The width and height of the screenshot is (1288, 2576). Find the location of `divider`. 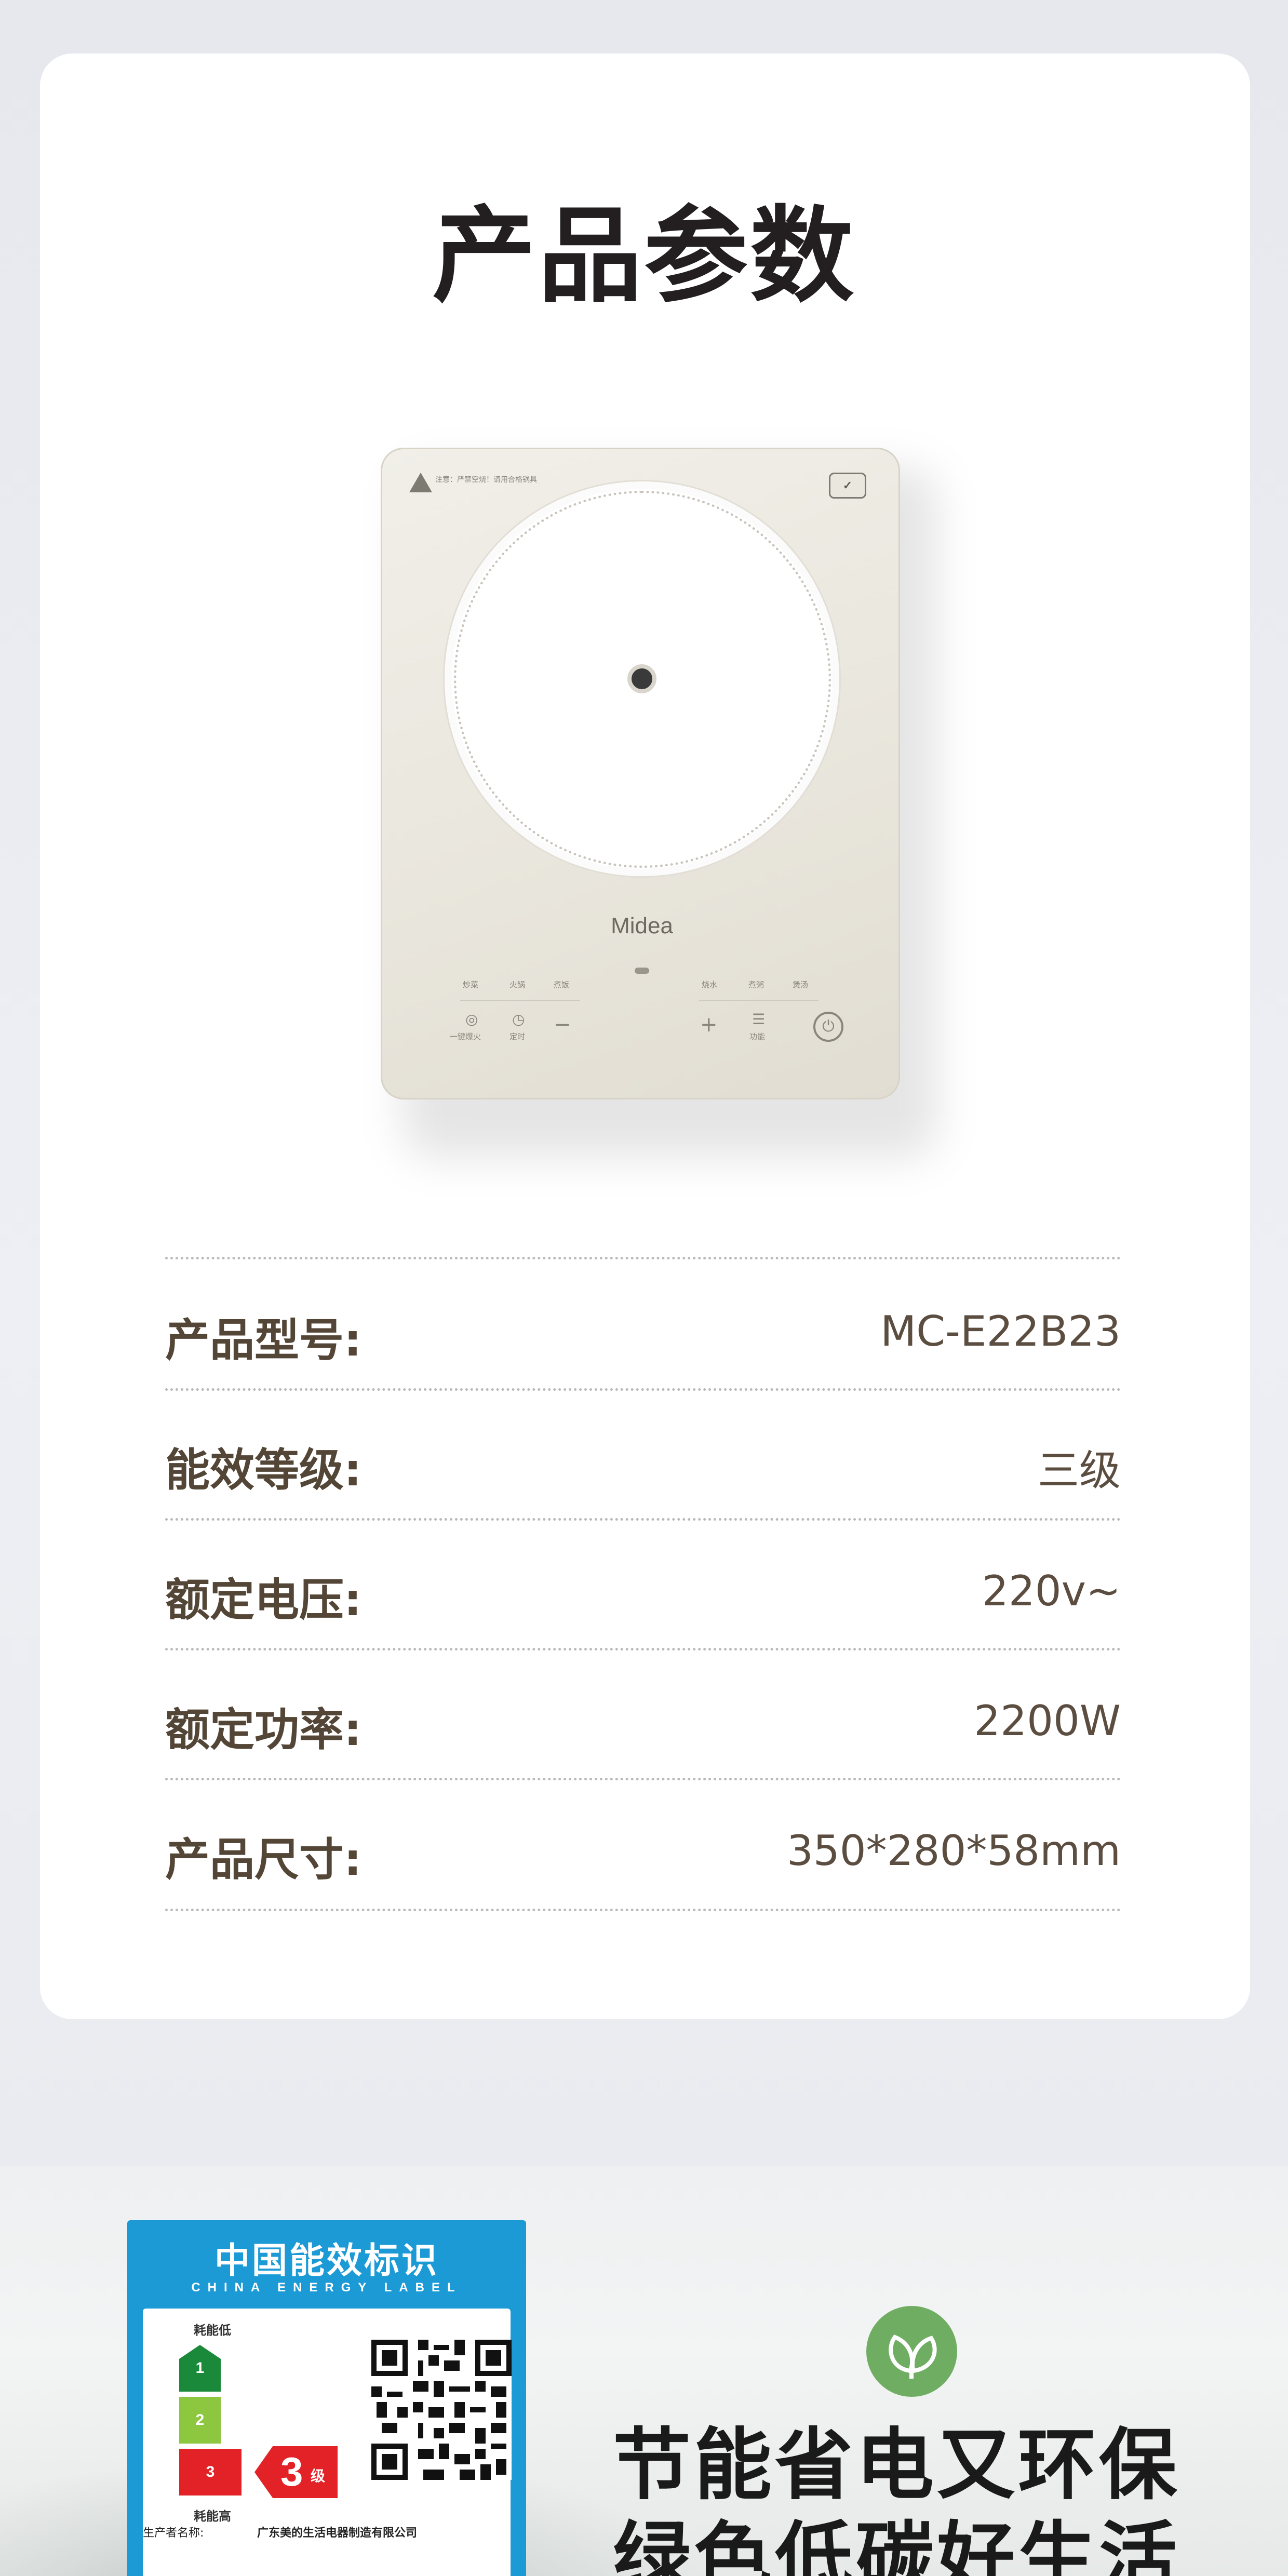

divider is located at coordinates (643, 1910).